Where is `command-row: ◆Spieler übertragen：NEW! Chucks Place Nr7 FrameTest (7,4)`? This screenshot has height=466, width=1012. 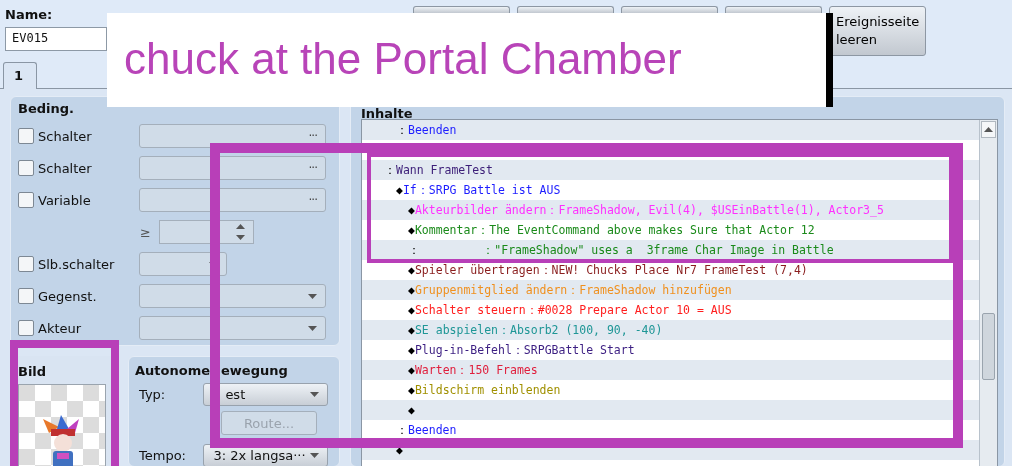 command-row: ◆Spieler übertragen：NEW! Chucks Place Nr7 FrameTest (7,4) is located at coordinates (670, 270).